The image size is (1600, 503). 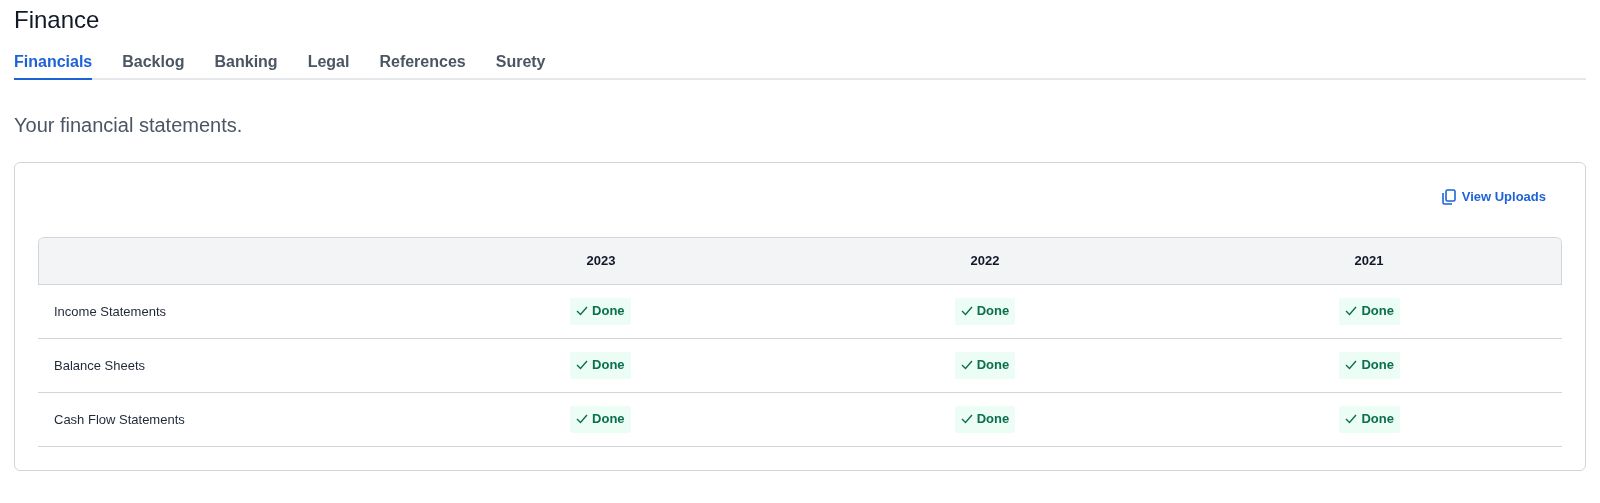 I want to click on tab: Banking, so click(x=246, y=65).